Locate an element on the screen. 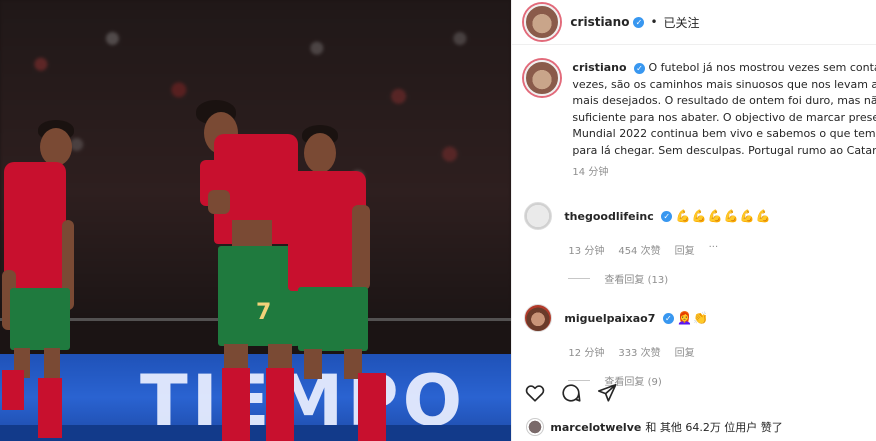 Image resolution: width=876 pixels, height=441 pixels. comment-item: miguelpaixao7 ✓ 👩‍🦰👏 is located at coordinates (700, 317).